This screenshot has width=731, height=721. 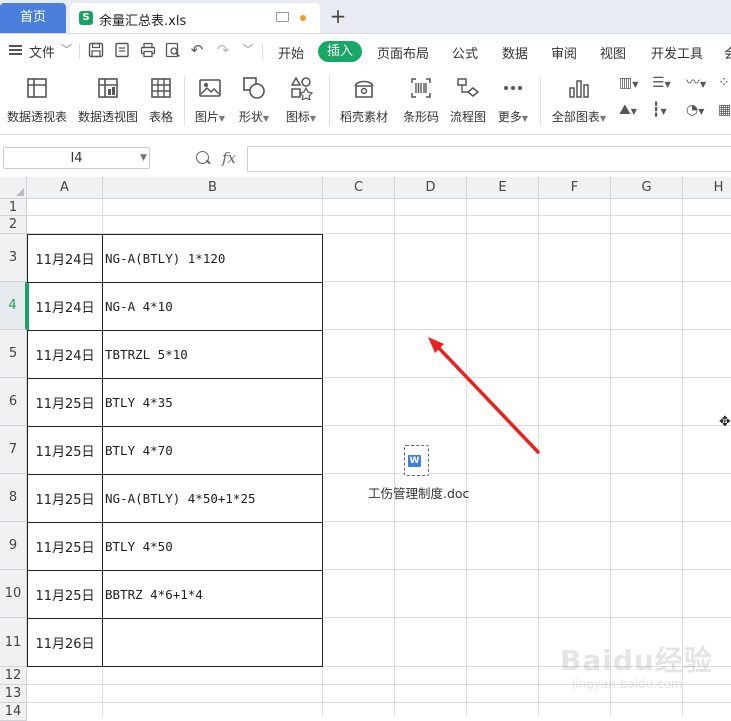 I want to click on pivot-chart-button: 数据透视图, so click(x=108, y=101).